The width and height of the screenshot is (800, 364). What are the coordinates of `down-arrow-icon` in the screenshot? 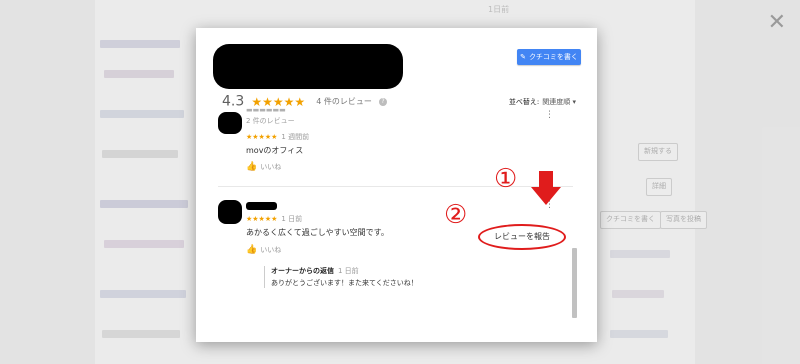 It's located at (546, 188).